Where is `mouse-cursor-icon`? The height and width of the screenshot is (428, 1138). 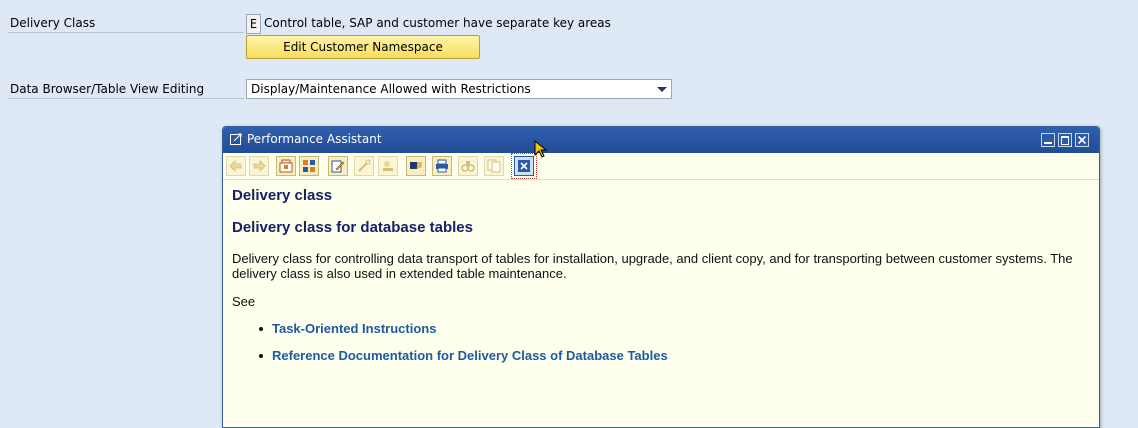
mouse-cursor-icon is located at coordinates (541, 149).